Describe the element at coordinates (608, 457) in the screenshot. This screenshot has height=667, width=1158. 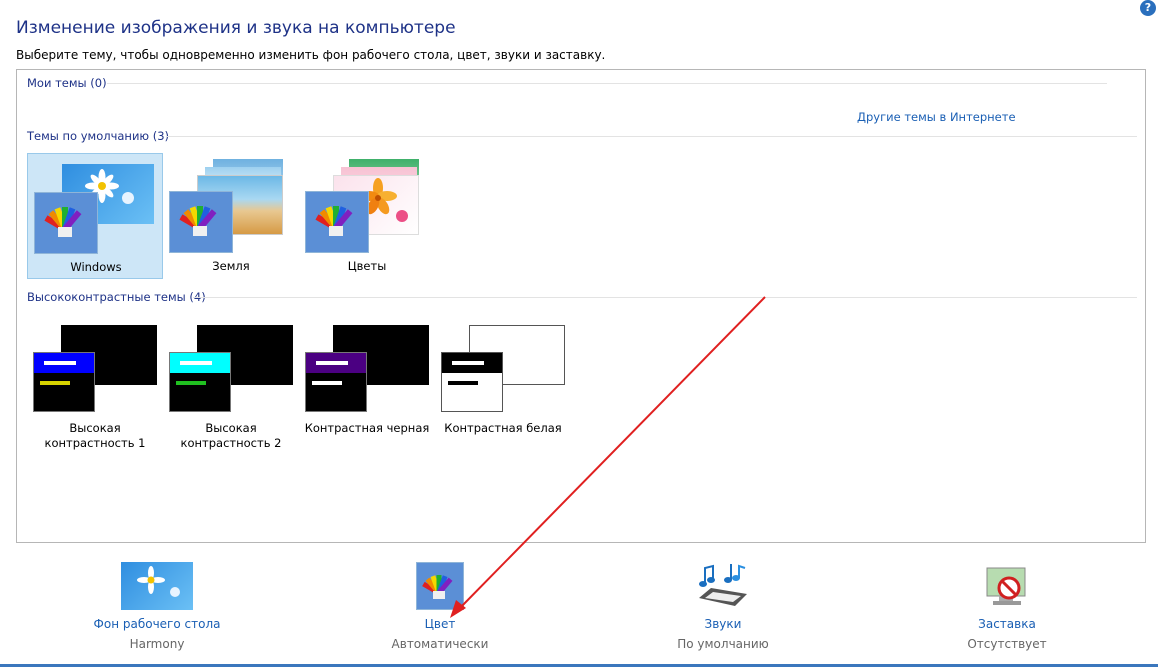
I see `annotation-arrow` at that location.